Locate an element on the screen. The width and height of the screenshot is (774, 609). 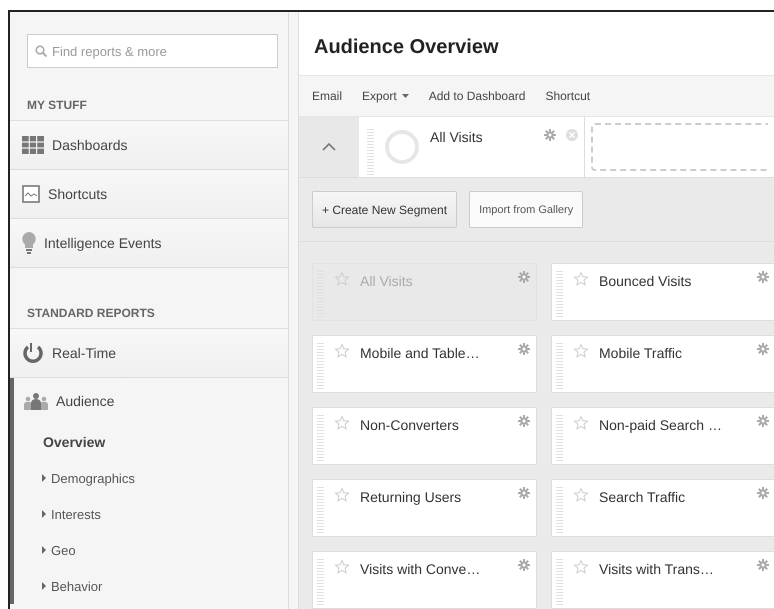
search-icon is located at coordinates (41, 51).